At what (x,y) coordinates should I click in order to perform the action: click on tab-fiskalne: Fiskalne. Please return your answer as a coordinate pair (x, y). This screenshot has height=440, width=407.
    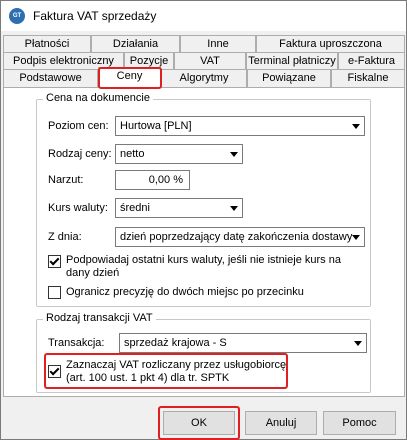
    Looking at the image, I should click on (368, 78).